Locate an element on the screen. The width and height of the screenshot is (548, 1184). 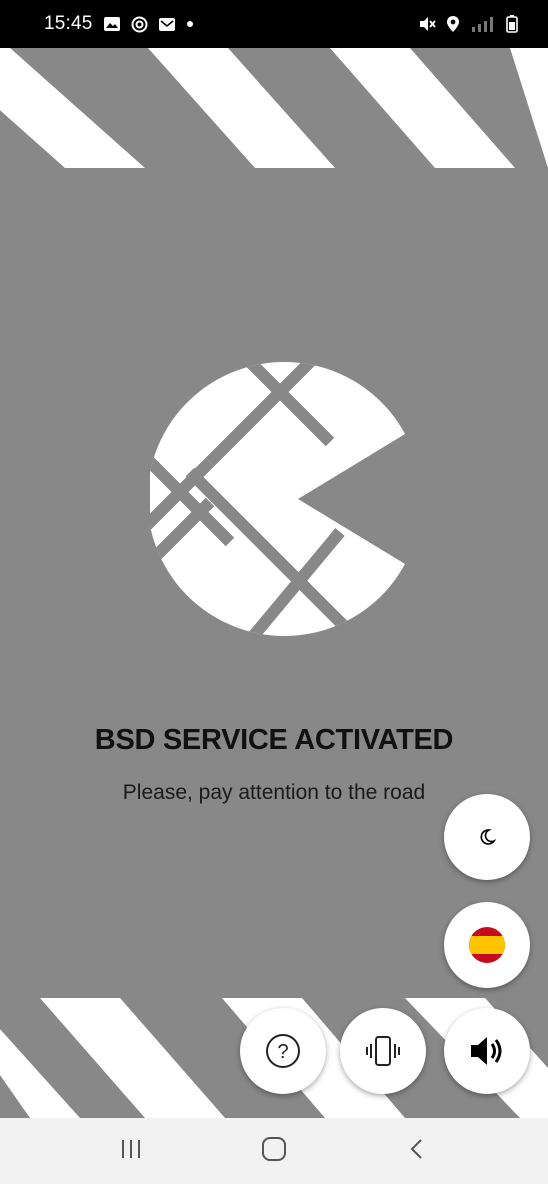
sound-button is located at coordinates (487, 1051).